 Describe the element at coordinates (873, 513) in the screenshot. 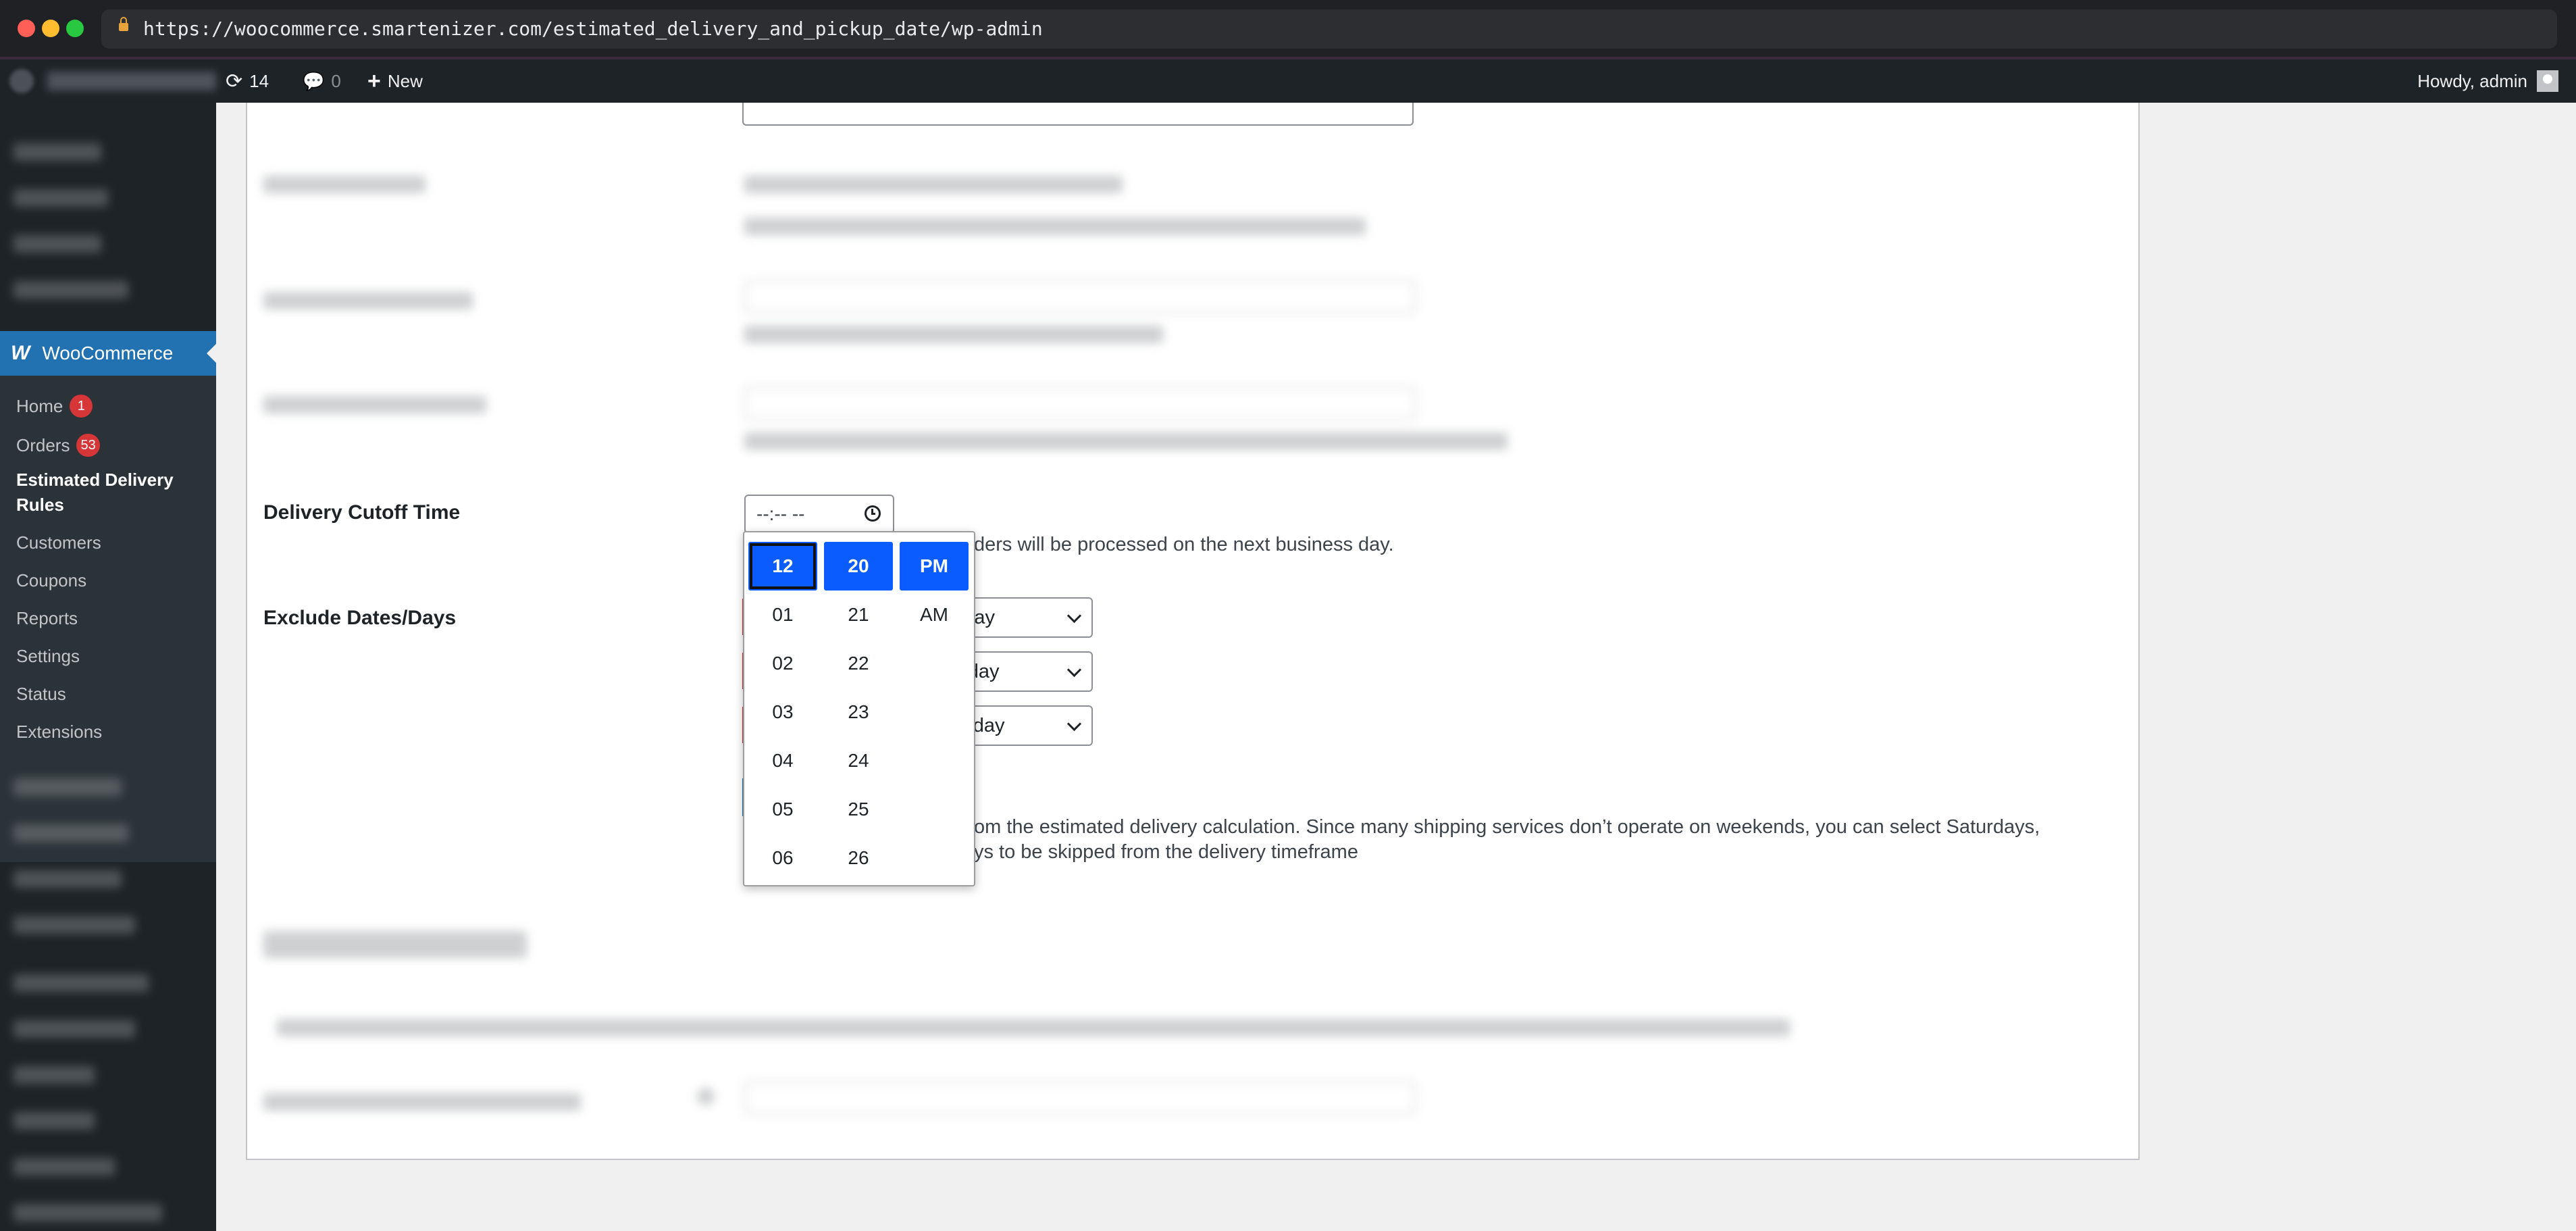

I see `clock-icon` at that location.